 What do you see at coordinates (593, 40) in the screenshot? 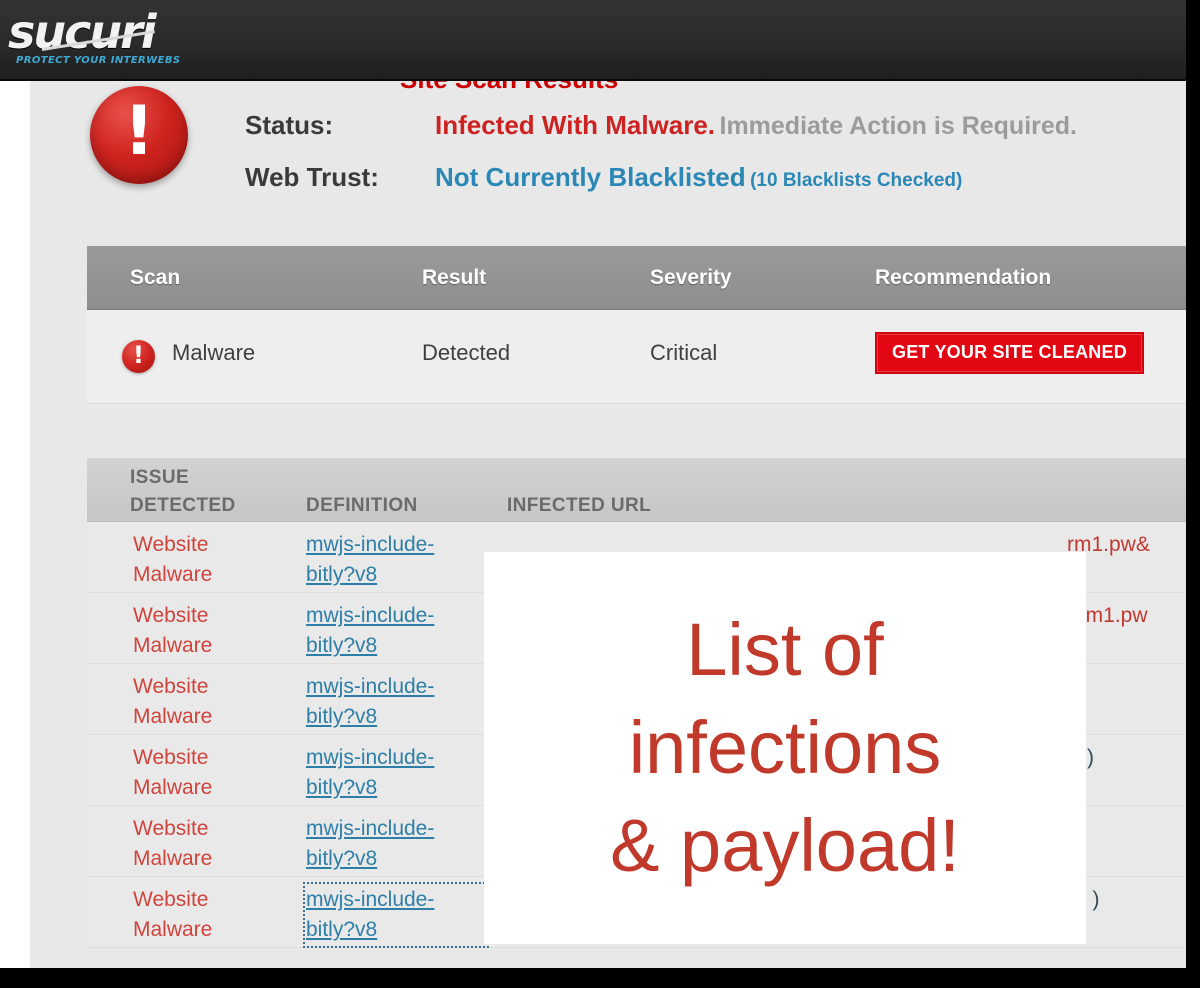
I see `site-header-bar: sucuri PROTECT YOUR INTERWEBS` at bounding box center [593, 40].